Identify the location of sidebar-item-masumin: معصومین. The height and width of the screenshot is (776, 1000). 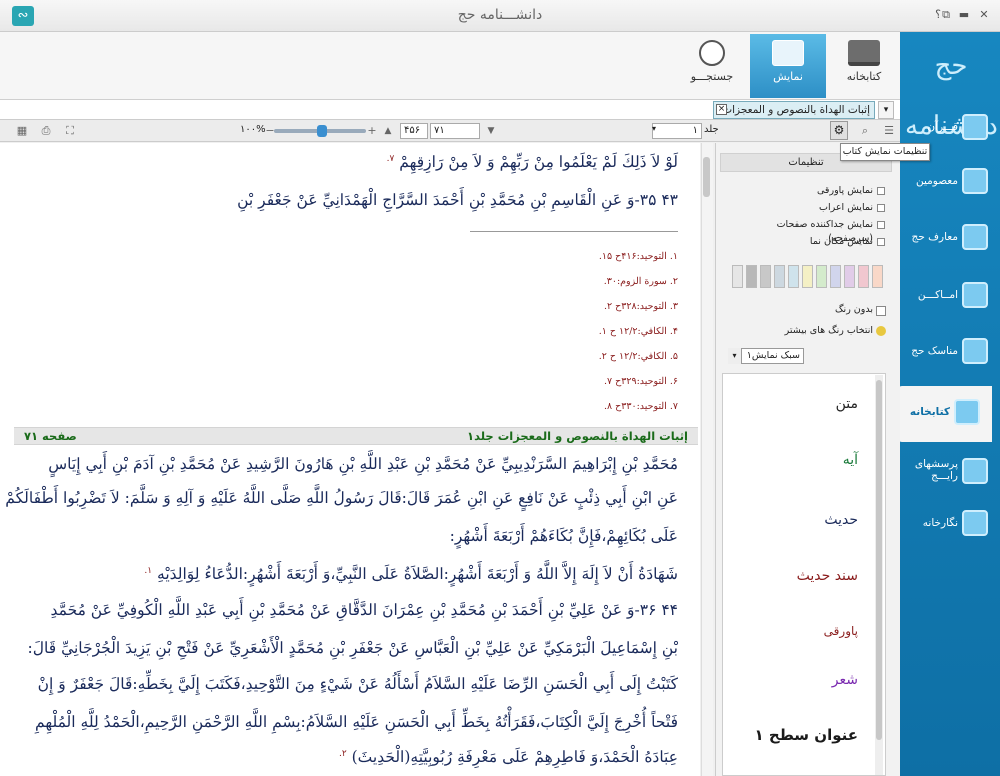
(950, 184).